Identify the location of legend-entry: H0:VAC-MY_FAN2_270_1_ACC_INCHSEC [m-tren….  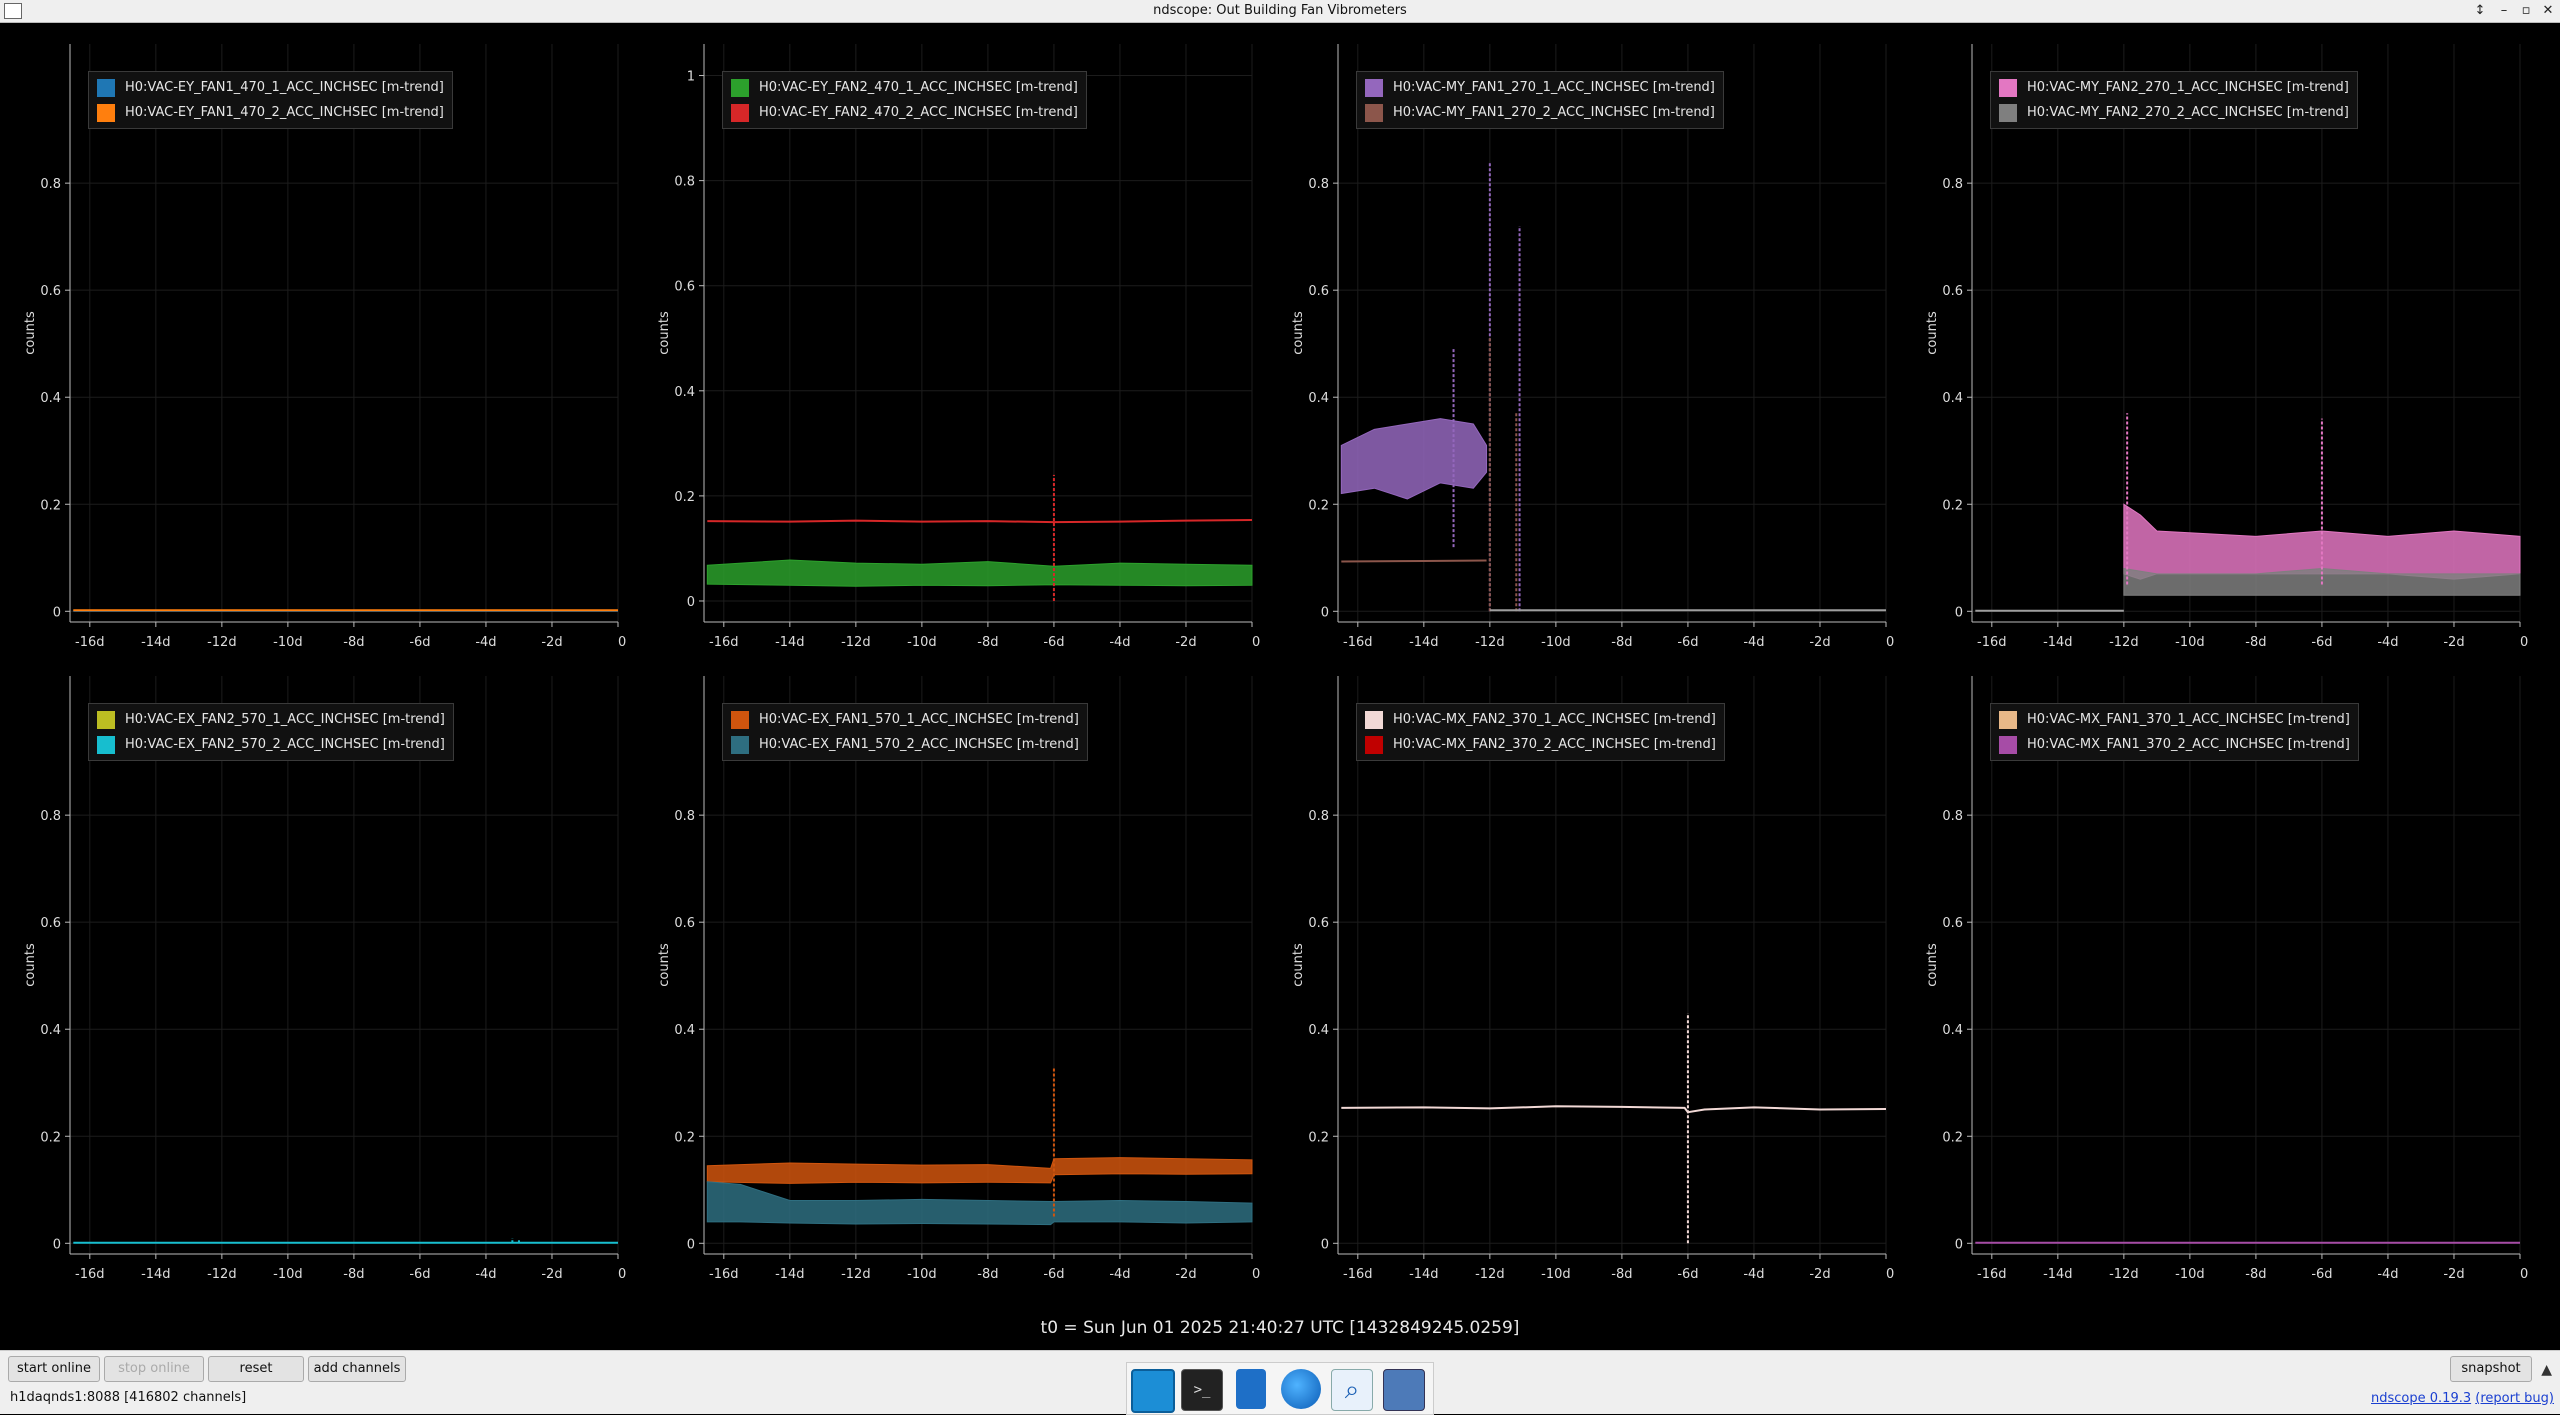
(2174, 87).